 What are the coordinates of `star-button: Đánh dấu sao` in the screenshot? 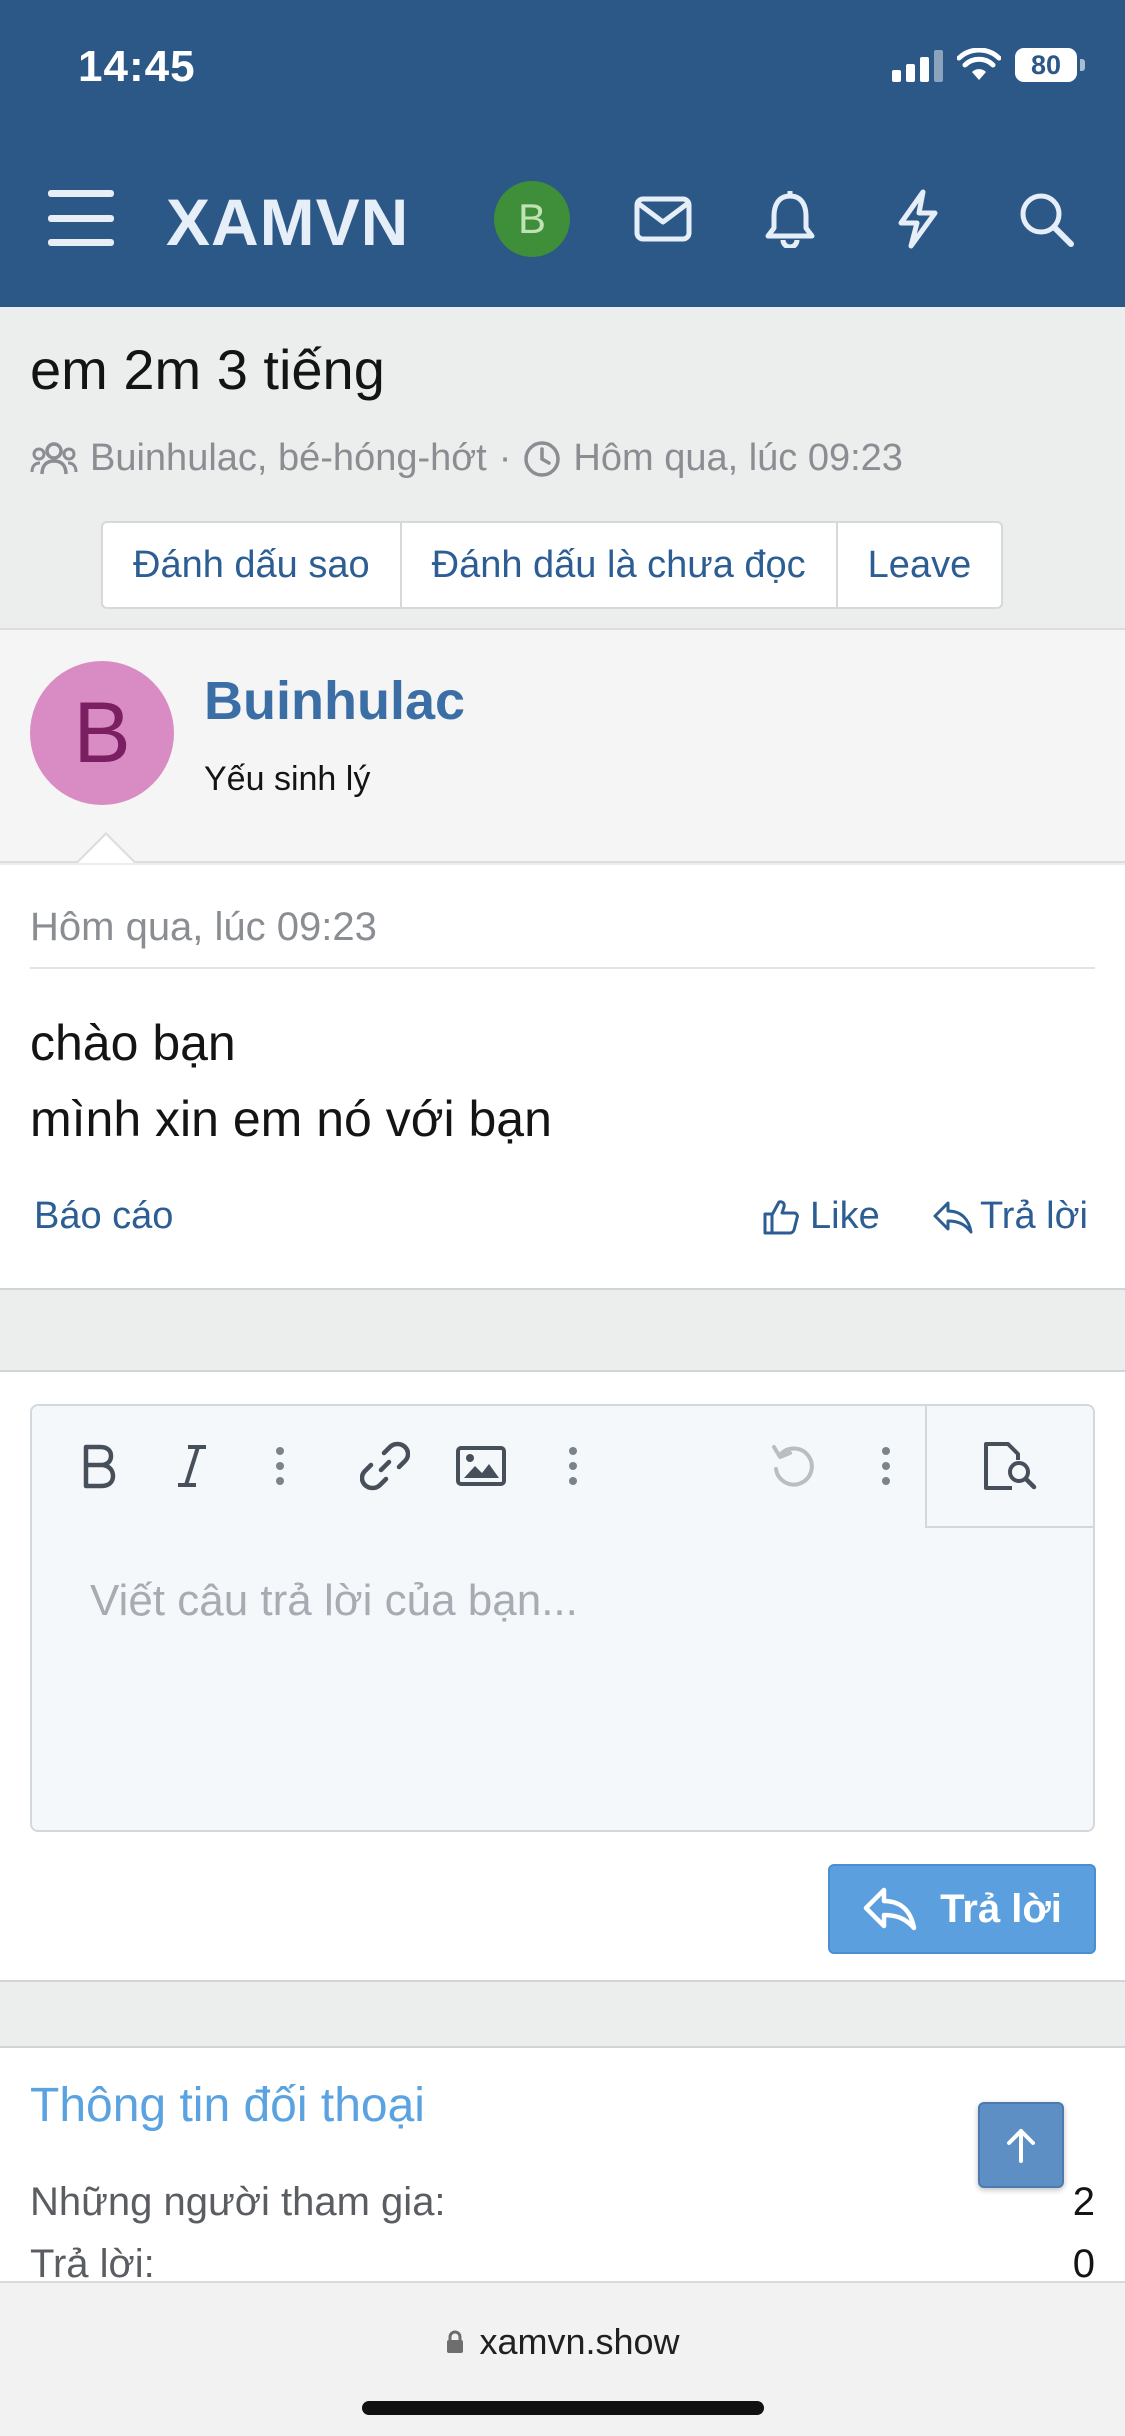 It's located at (252, 565).